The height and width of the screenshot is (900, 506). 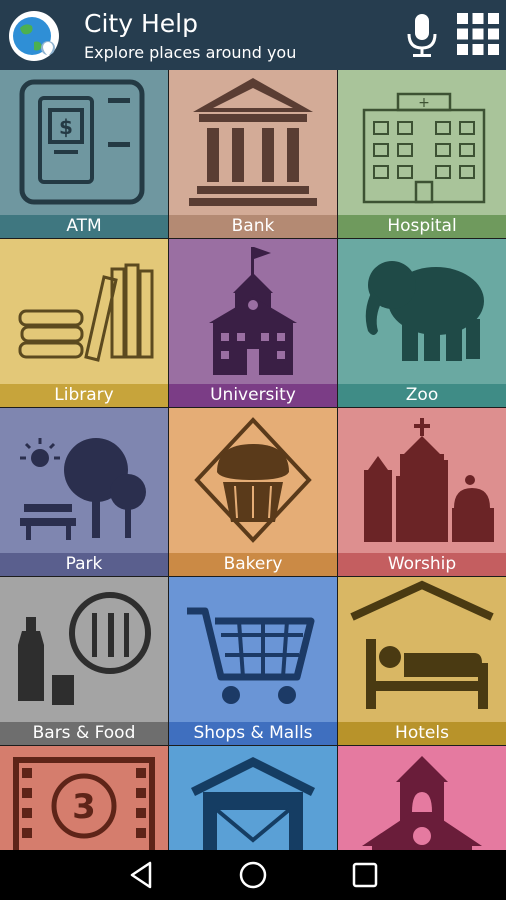 I want to click on park-icon, so click(x=83, y=489).